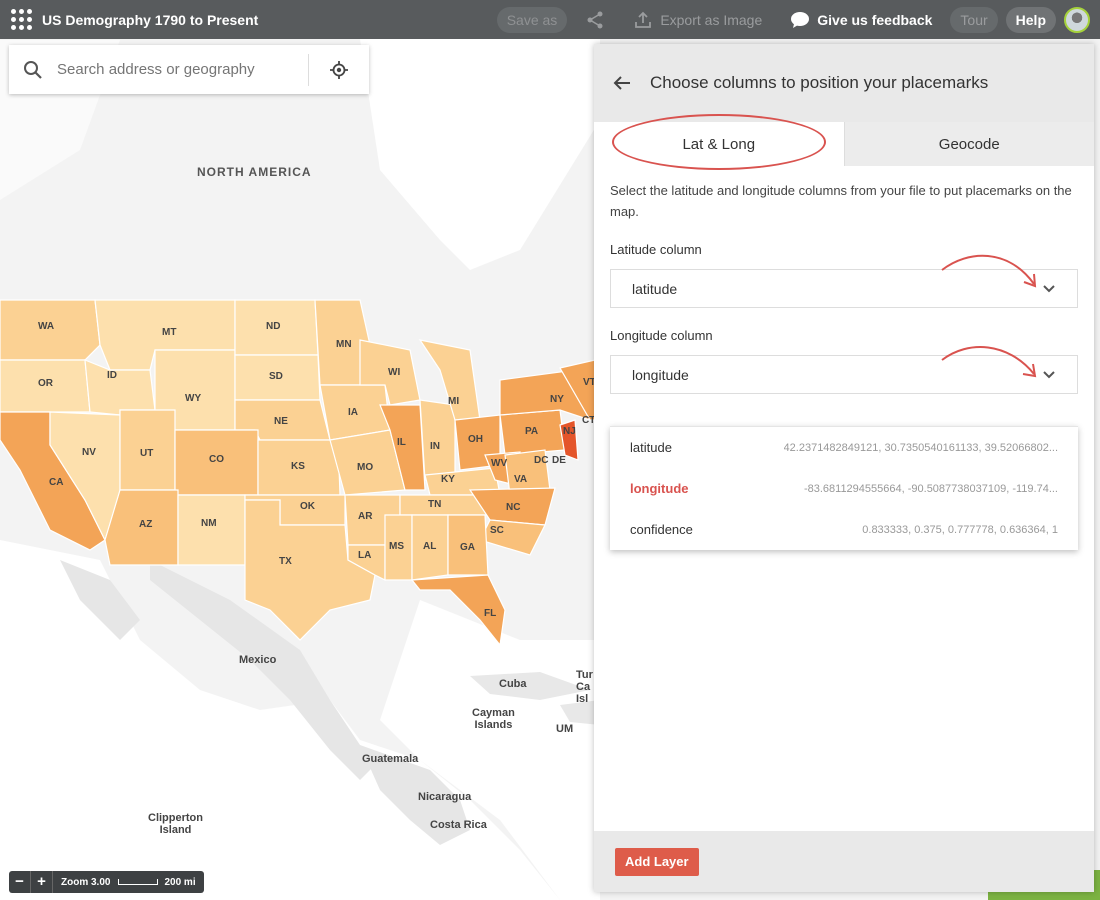  Describe the element at coordinates (344, 344) in the screenshot. I see `state-label: MN` at that location.